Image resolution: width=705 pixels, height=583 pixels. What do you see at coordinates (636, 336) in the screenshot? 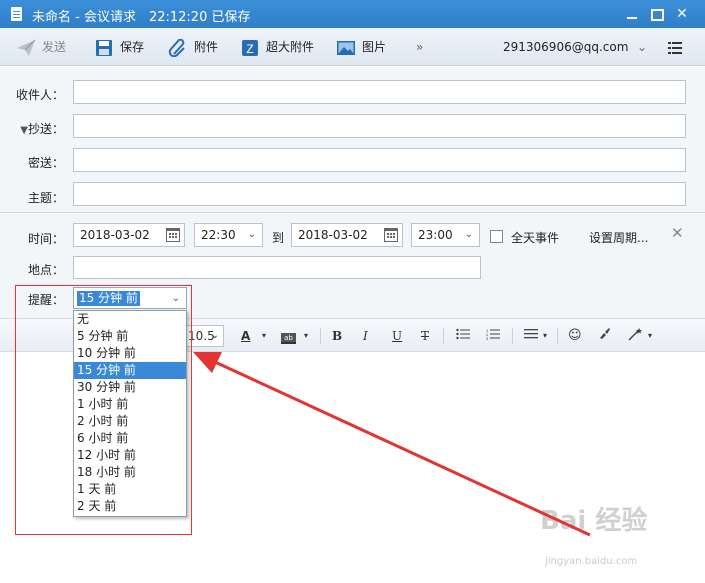
I see `magic-wand-icon` at bounding box center [636, 336].